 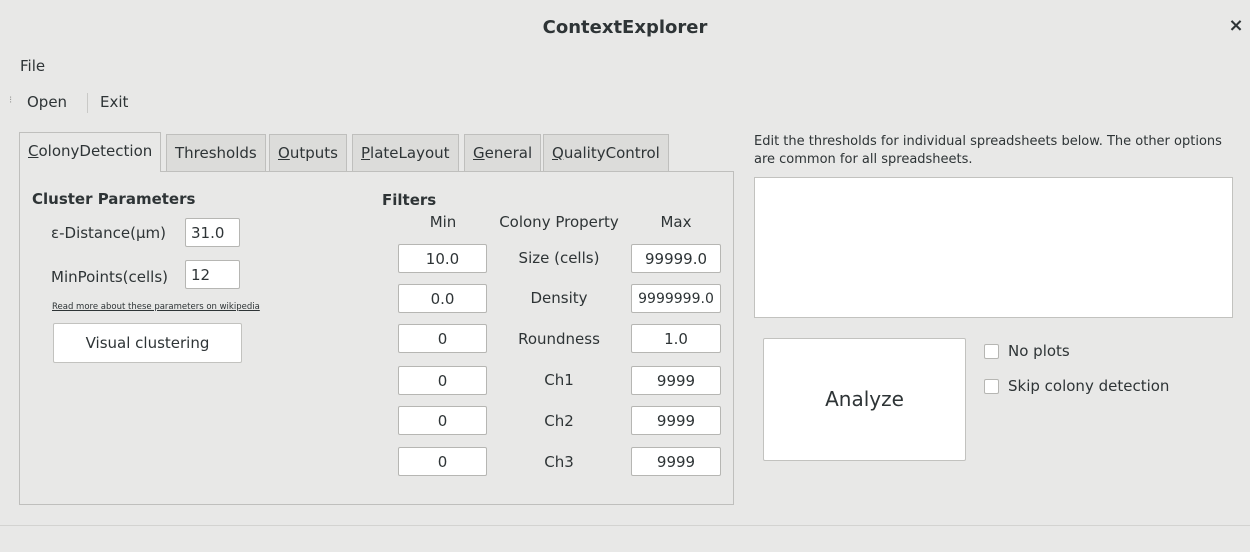 I want to click on filter-density-max-input, so click(x=676, y=298).